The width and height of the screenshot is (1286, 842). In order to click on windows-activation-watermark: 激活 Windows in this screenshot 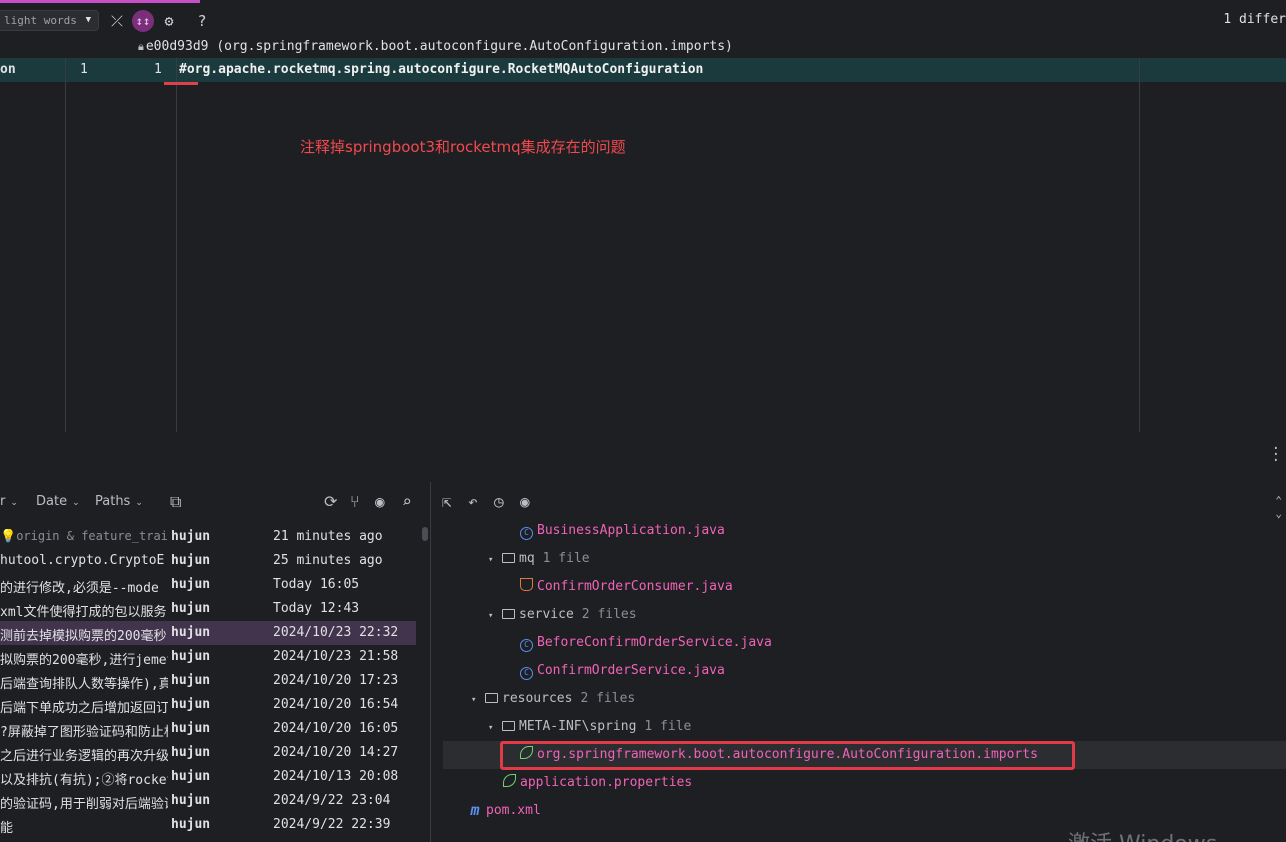, I will do `click(1142, 834)`.